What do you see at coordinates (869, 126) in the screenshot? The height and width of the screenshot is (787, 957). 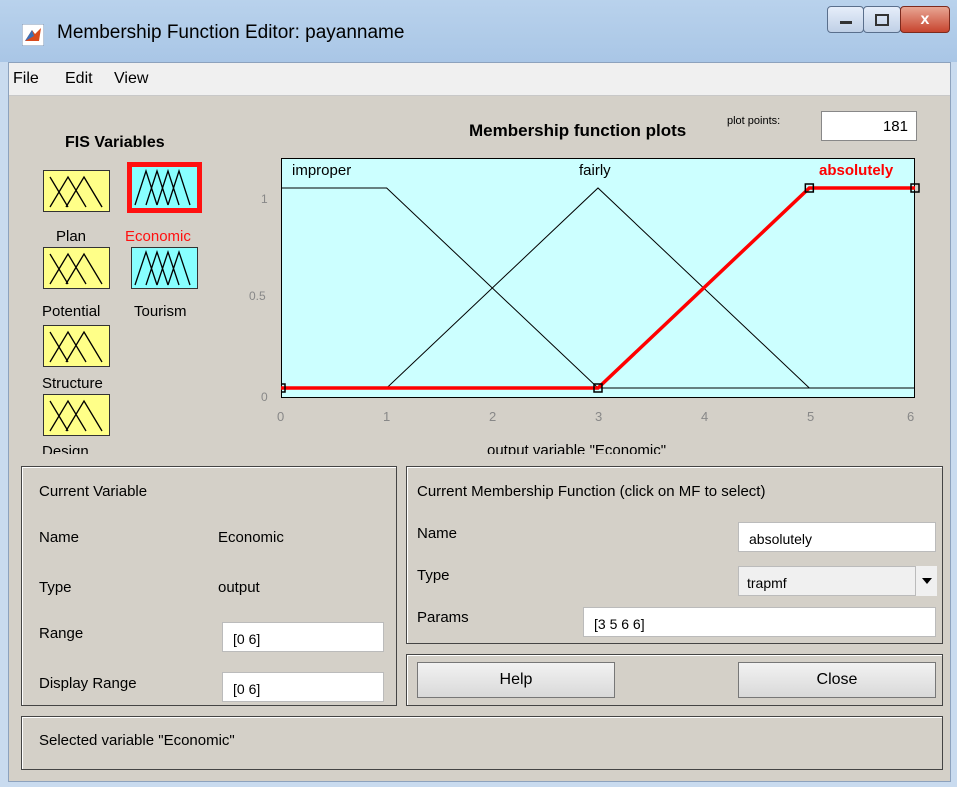 I see `plot-points-input: 181` at bounding box center [869, 126].